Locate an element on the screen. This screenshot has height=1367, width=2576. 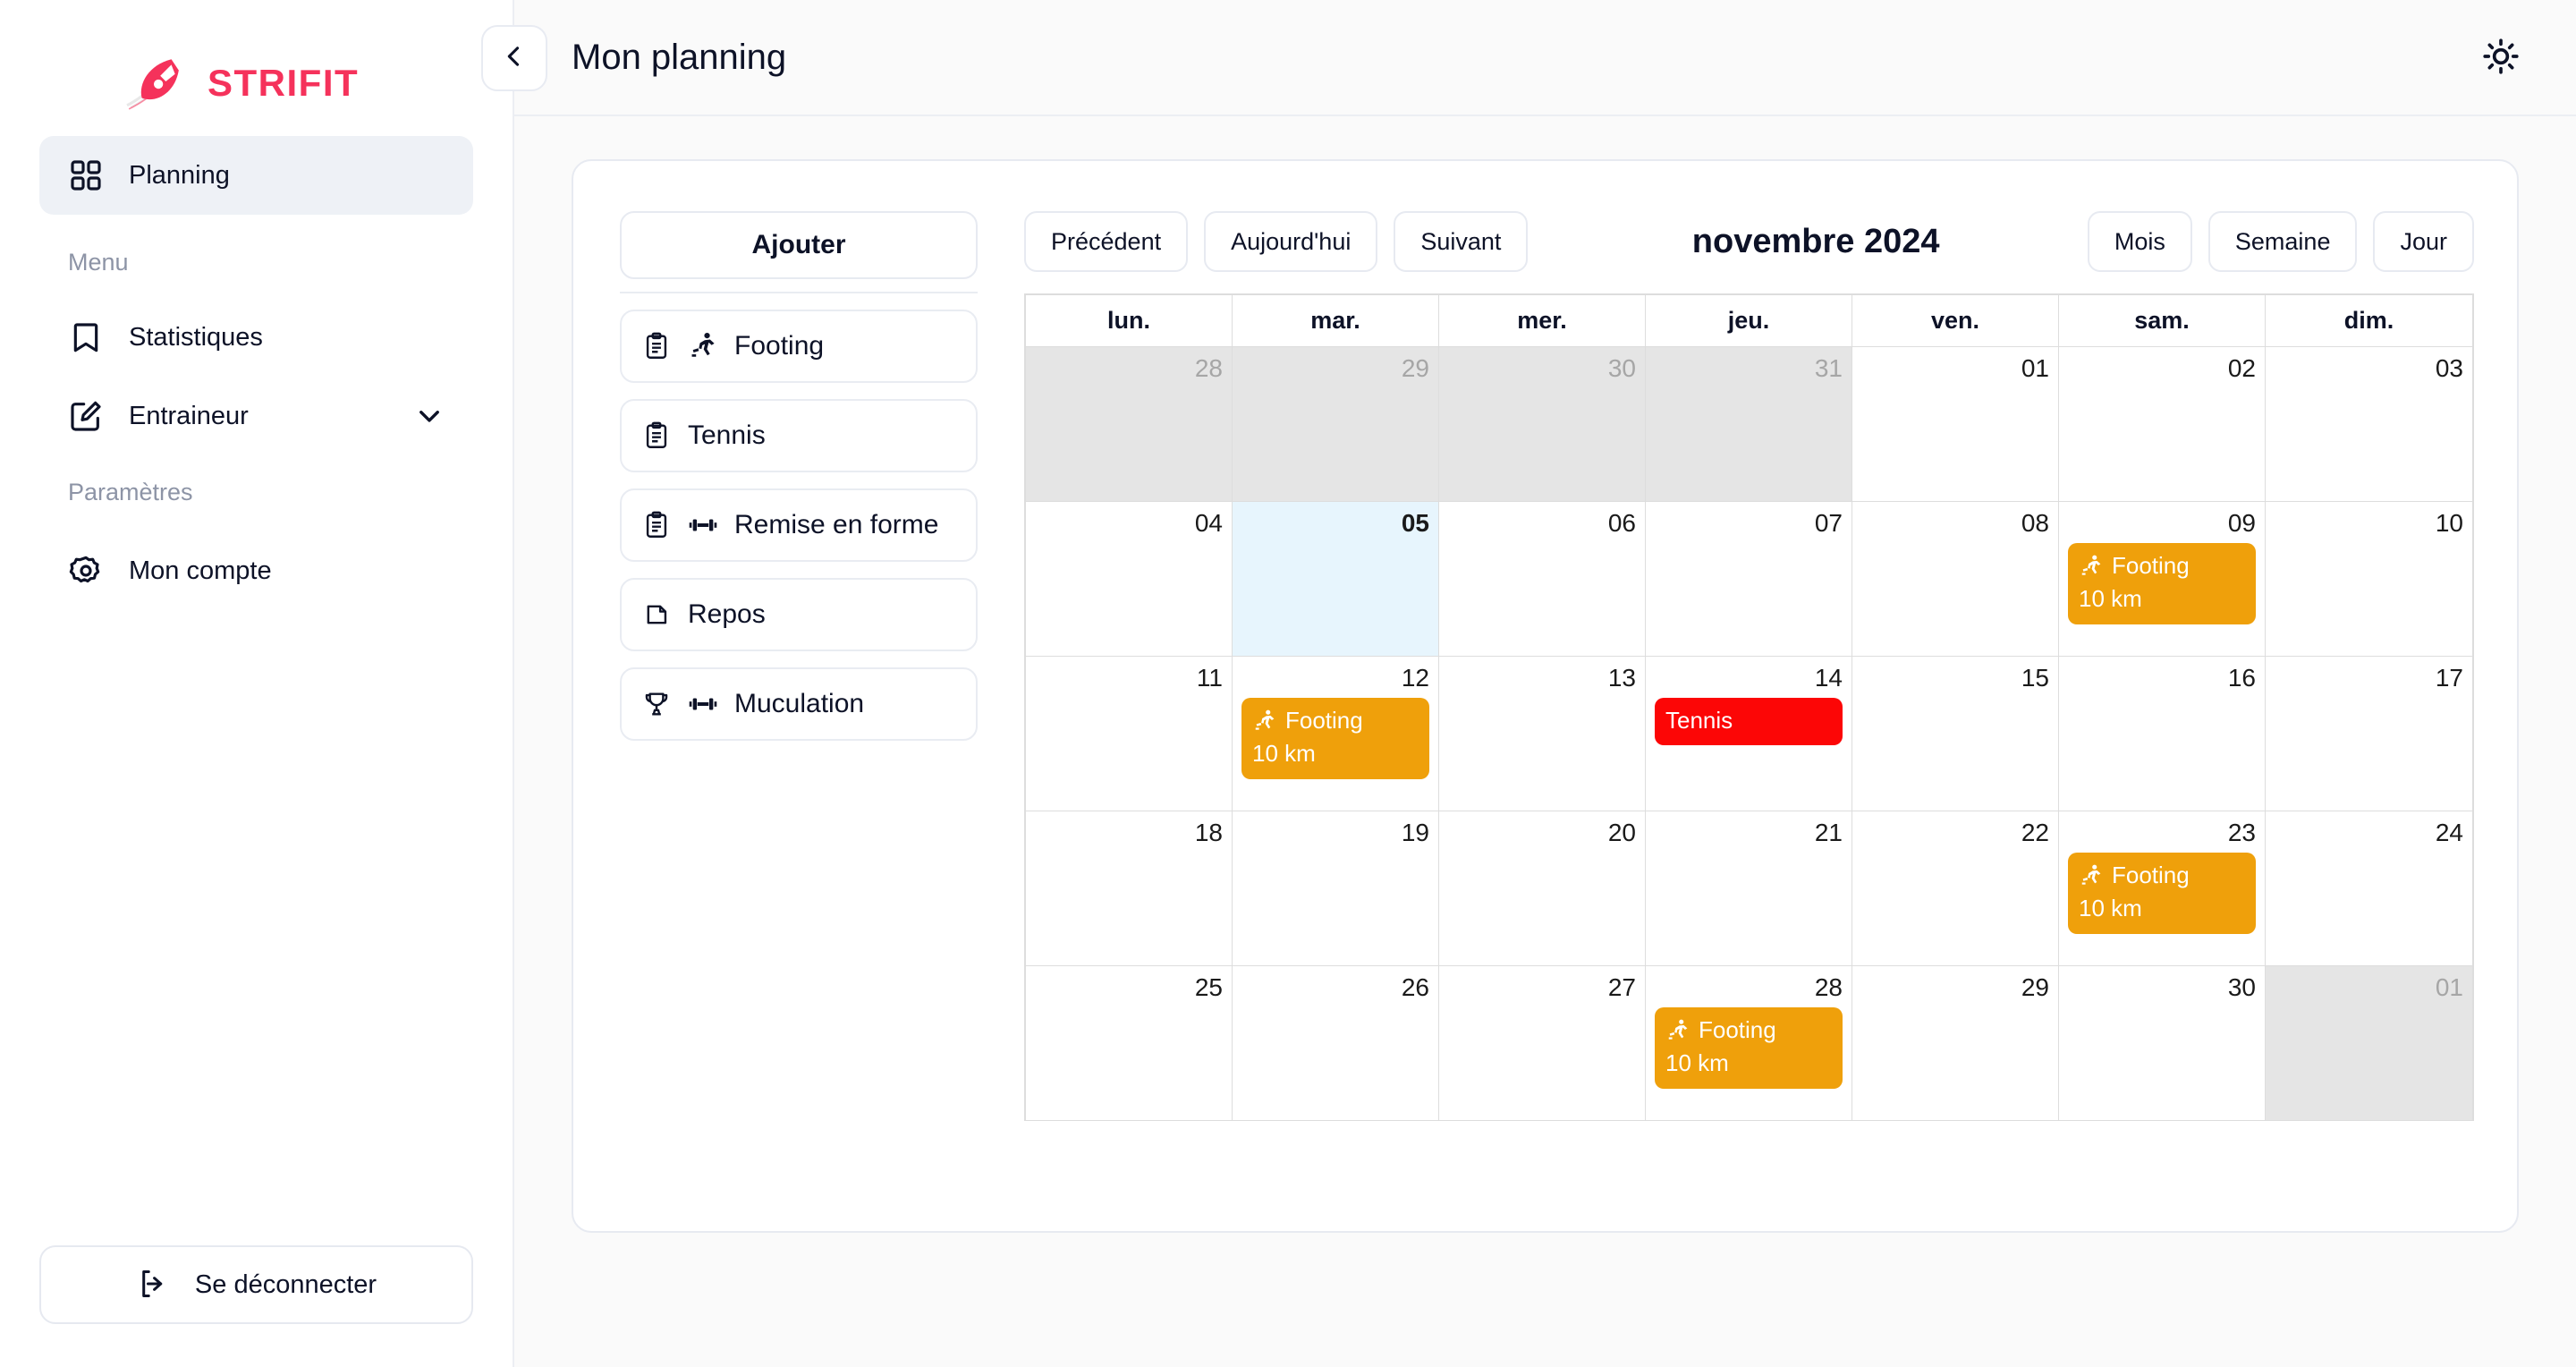
day-header: jeu. is located at coordinates (1749, 321).